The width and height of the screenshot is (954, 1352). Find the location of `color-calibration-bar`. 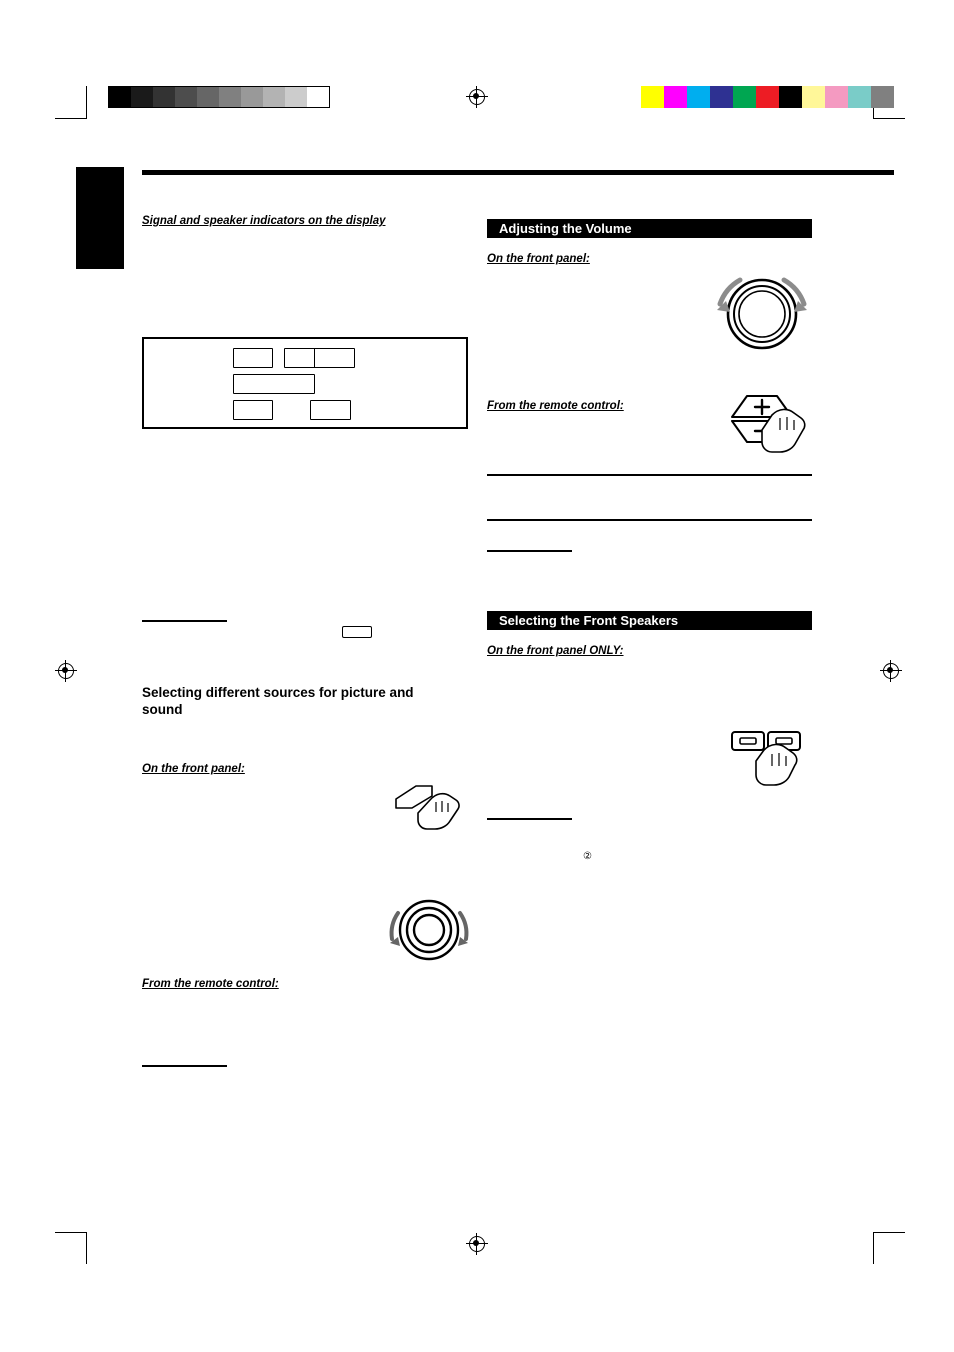

color-calibration-bar is located at coordinates (767, 97).